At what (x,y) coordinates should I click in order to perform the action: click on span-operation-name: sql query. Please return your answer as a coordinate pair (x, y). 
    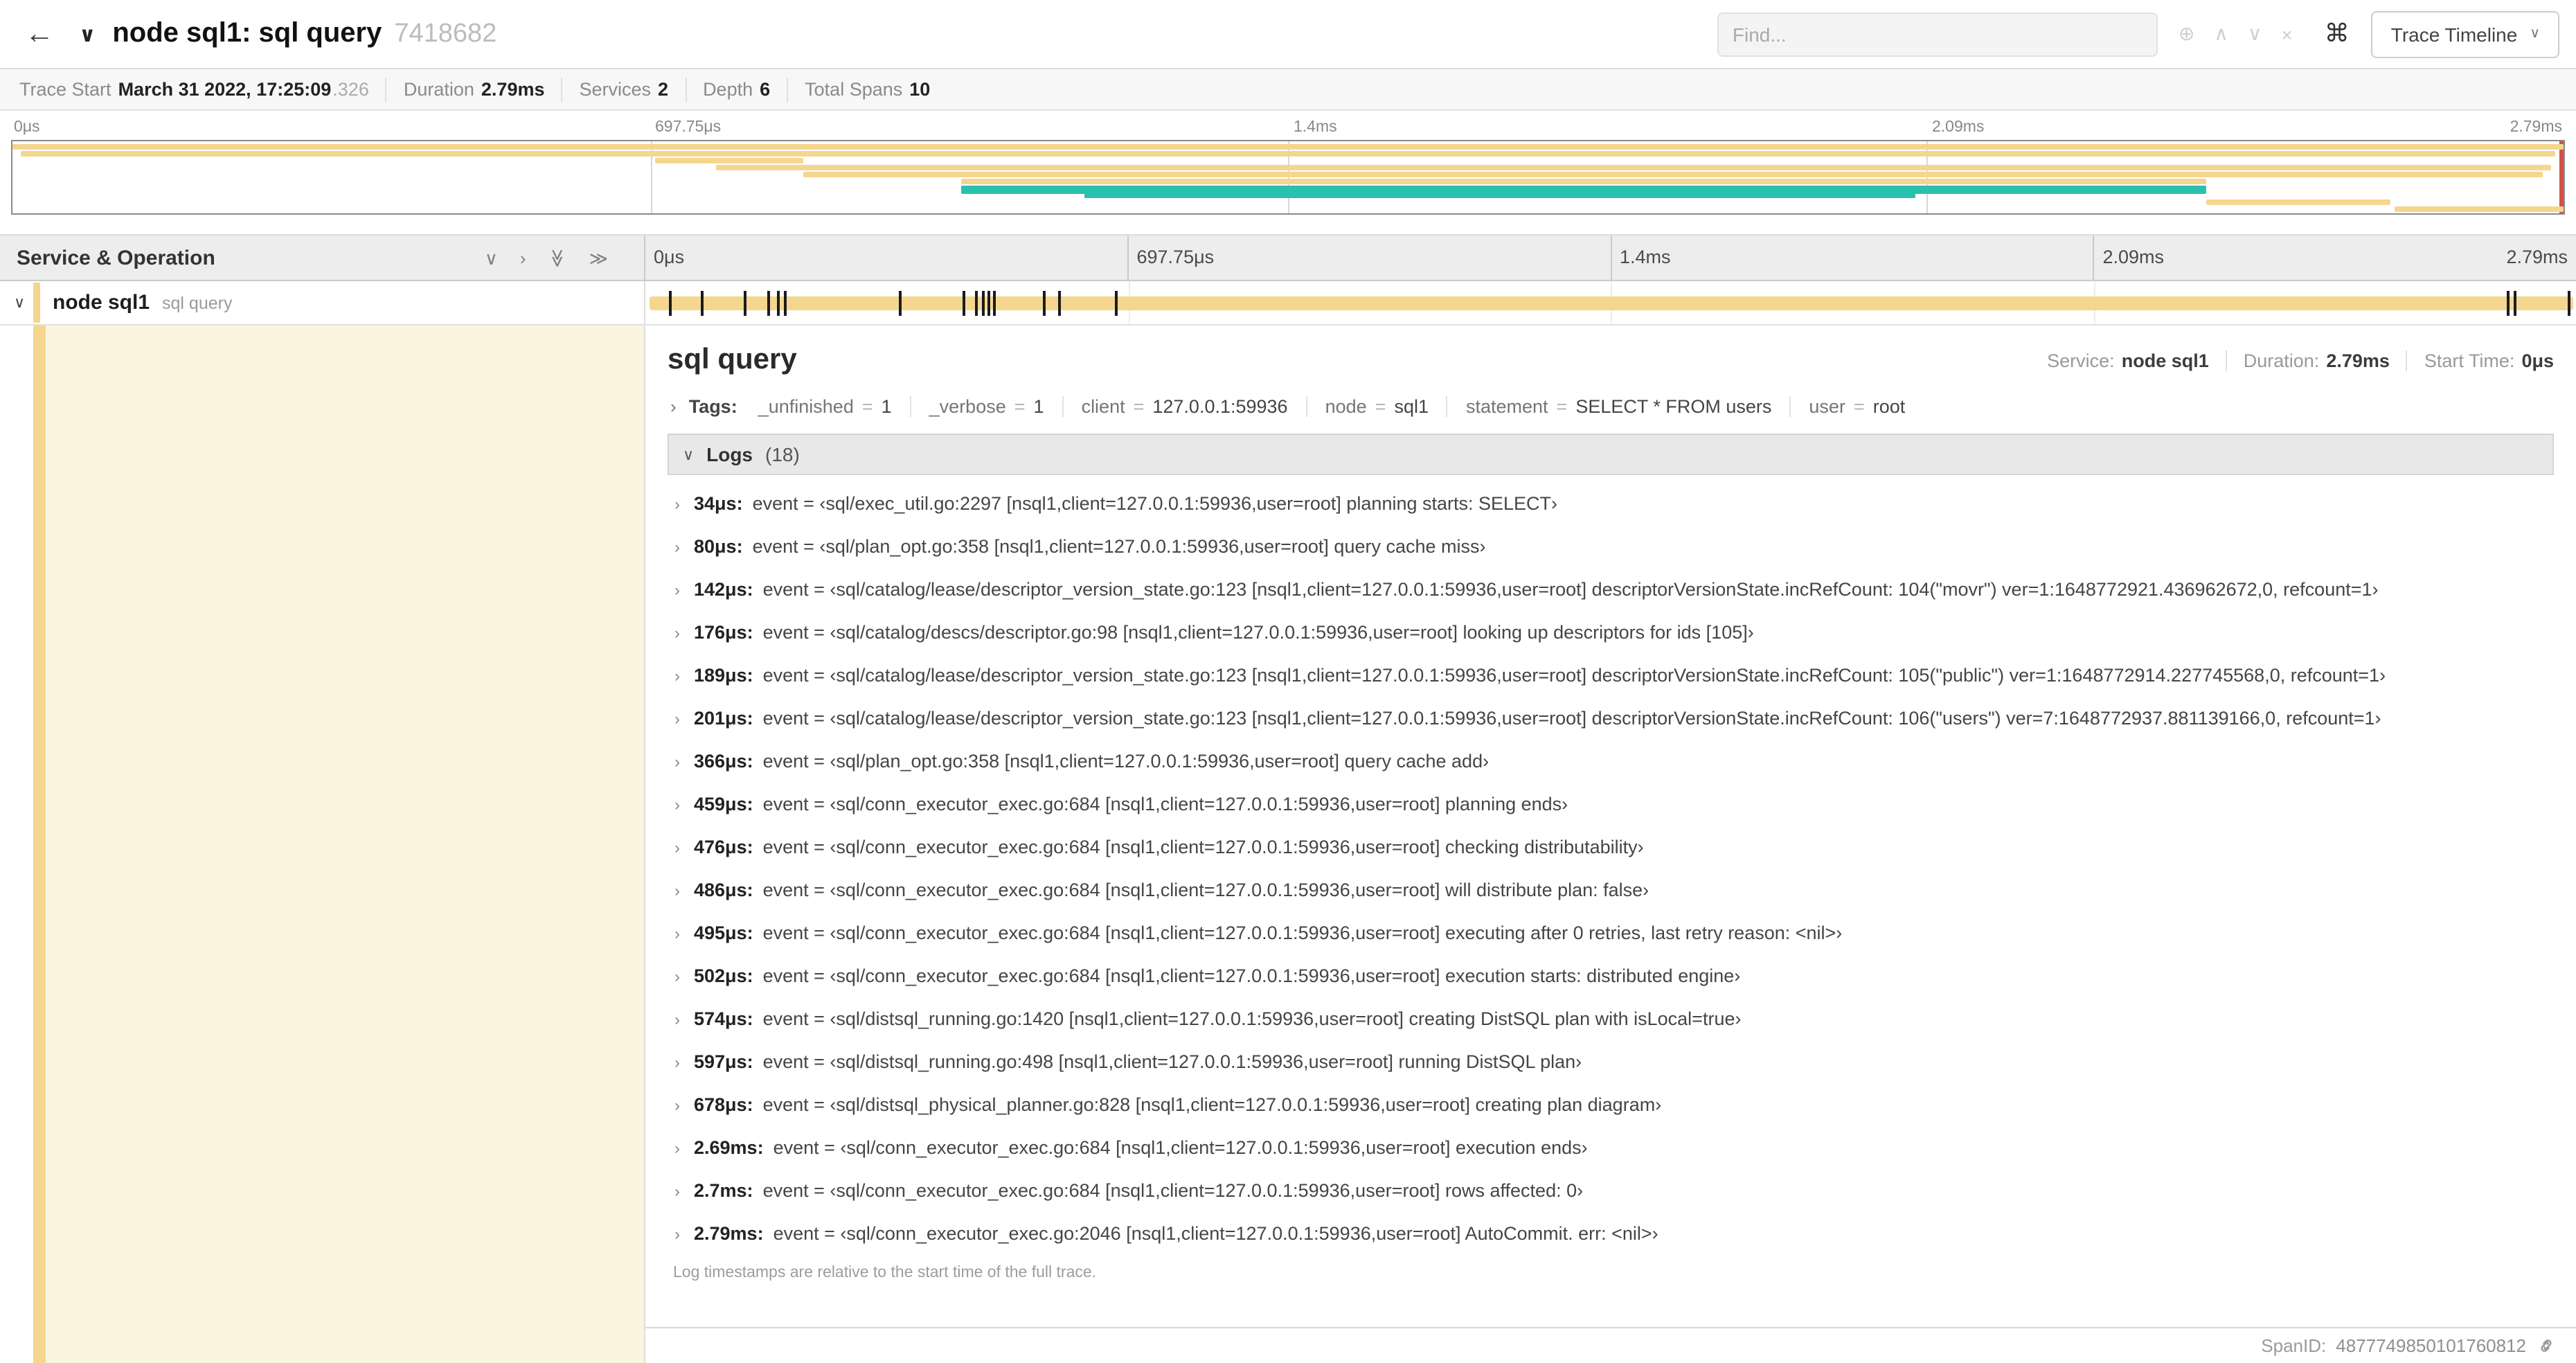
    Looking at the image, I should click on (197, 303).